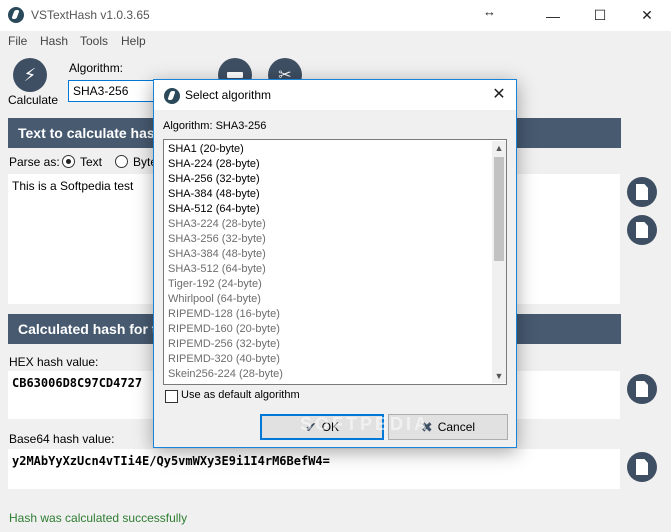 This screenshot has height=532, width=671. What do you see at coordinates (217, 269) in the screenshot?
I see `algorithm-list-item: SHA3-512 (64-byte)` at bounding box center [217, 269].